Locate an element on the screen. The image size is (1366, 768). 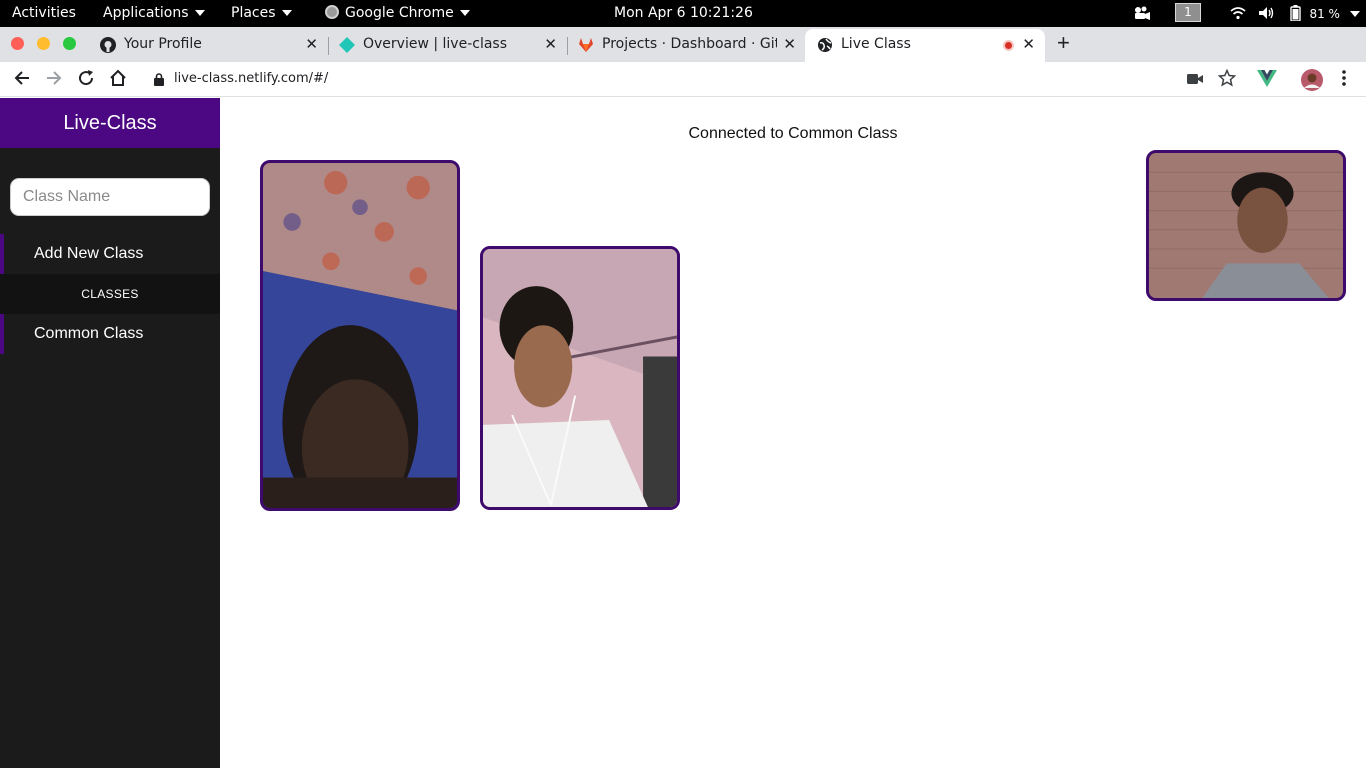
workspace-indicator: 1 is located at coordinates (1188, 12).